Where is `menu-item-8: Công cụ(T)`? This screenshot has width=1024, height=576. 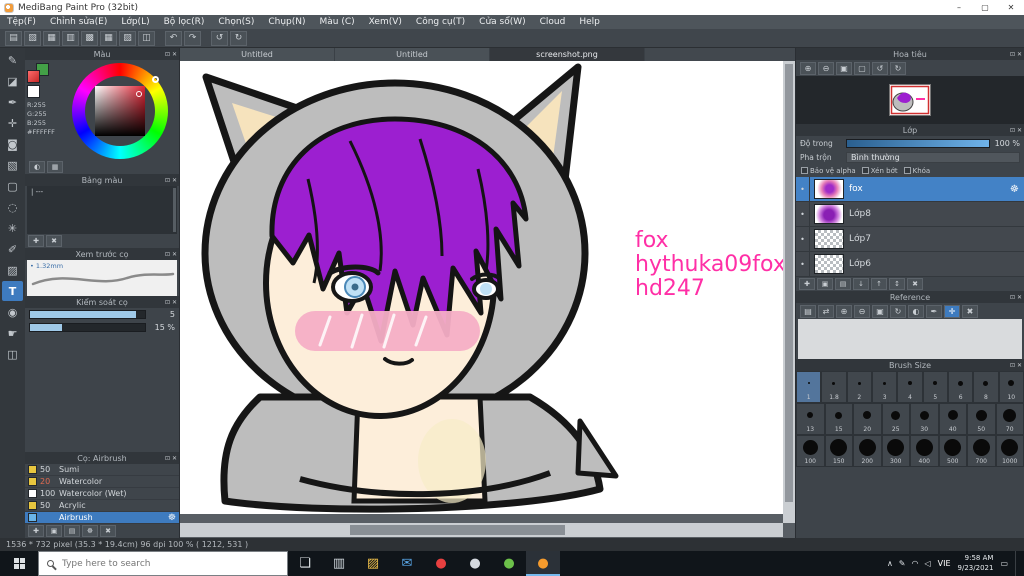 menu-item-8: Công cụ(T) is located at coordinates (440, 22).